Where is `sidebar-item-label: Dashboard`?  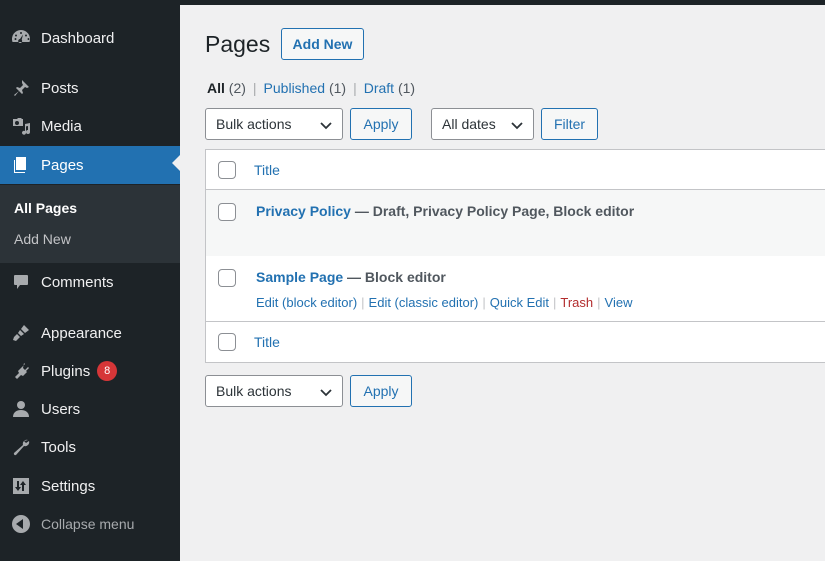
sidebar-item-label: Dashboard is located at coordinates (78, 38).